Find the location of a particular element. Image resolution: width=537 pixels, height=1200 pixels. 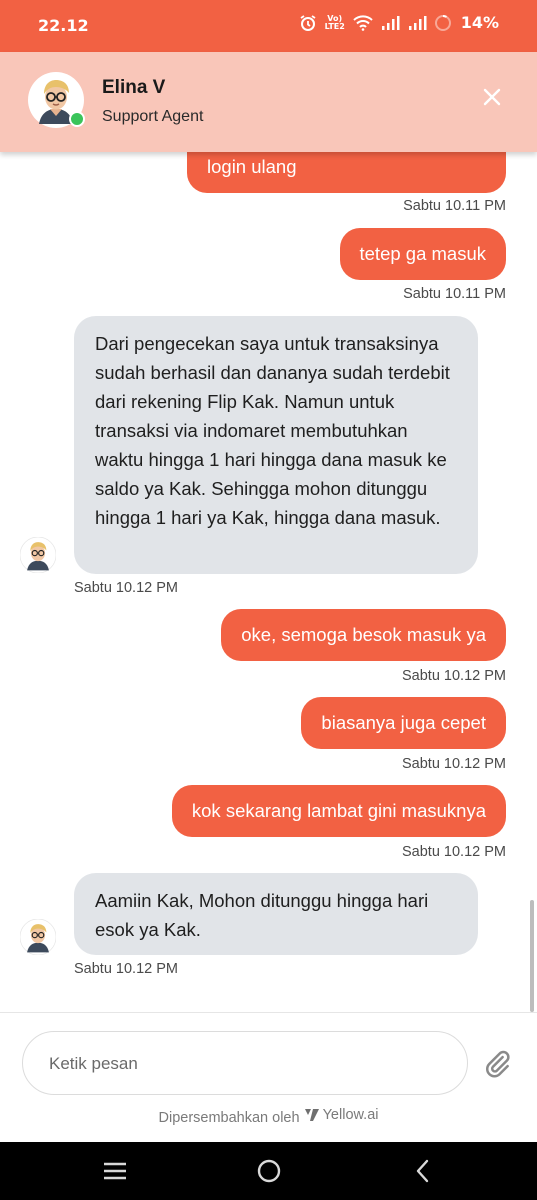

user-message-bubble: tetep ga masuk is located at coordinates (422, 254).